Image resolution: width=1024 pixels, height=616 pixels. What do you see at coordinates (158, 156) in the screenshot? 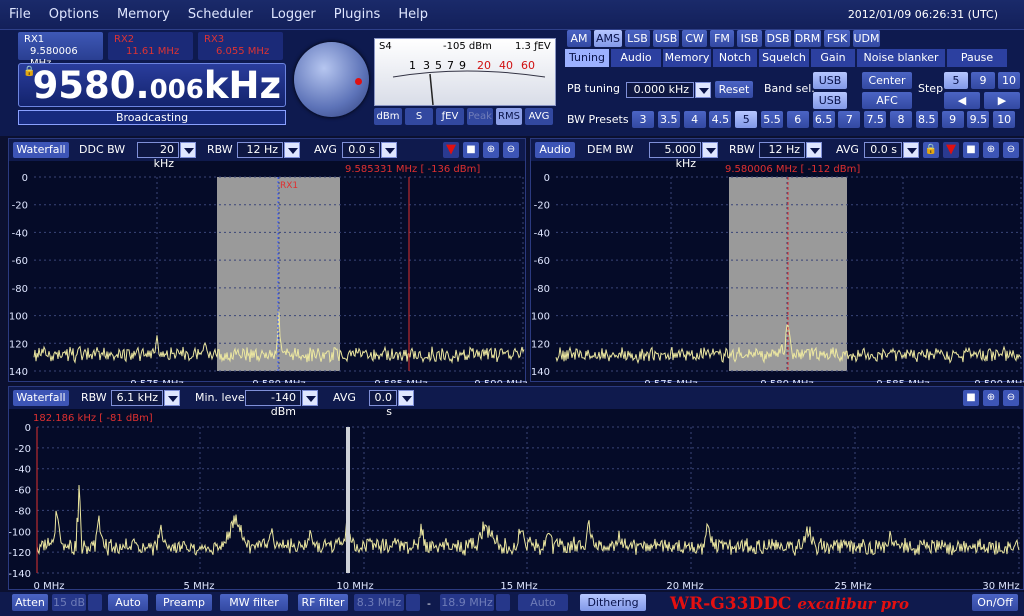
I see `ddc-bw-field: 20 kHz` at bounding box center [158, 156].